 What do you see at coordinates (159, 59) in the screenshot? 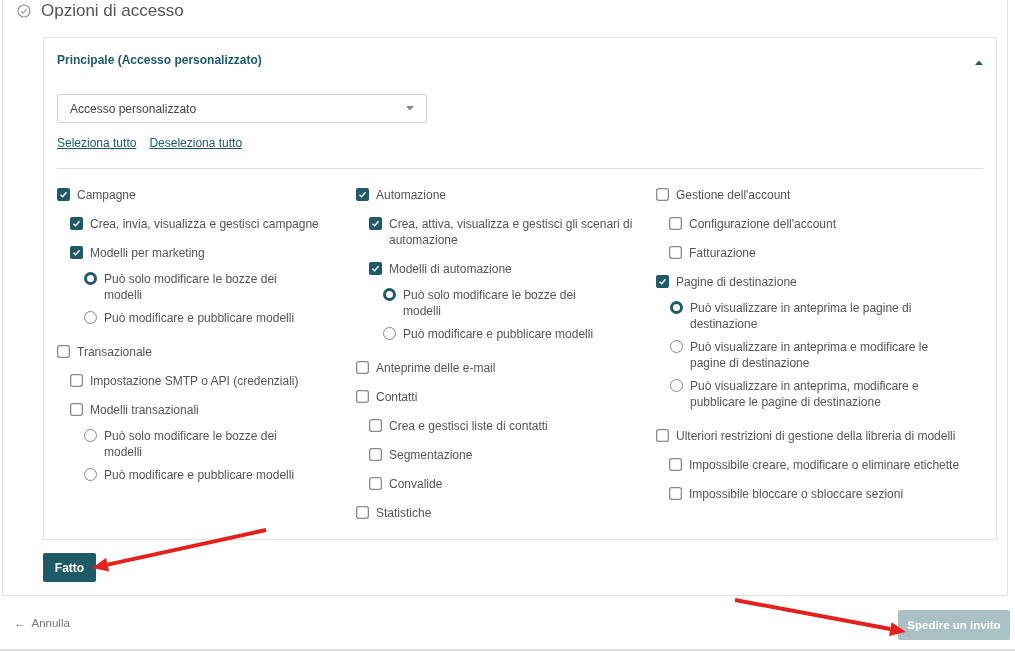
I see `card-title: Principale (Accesso personalizzato)` at bounding box center [159, 59].